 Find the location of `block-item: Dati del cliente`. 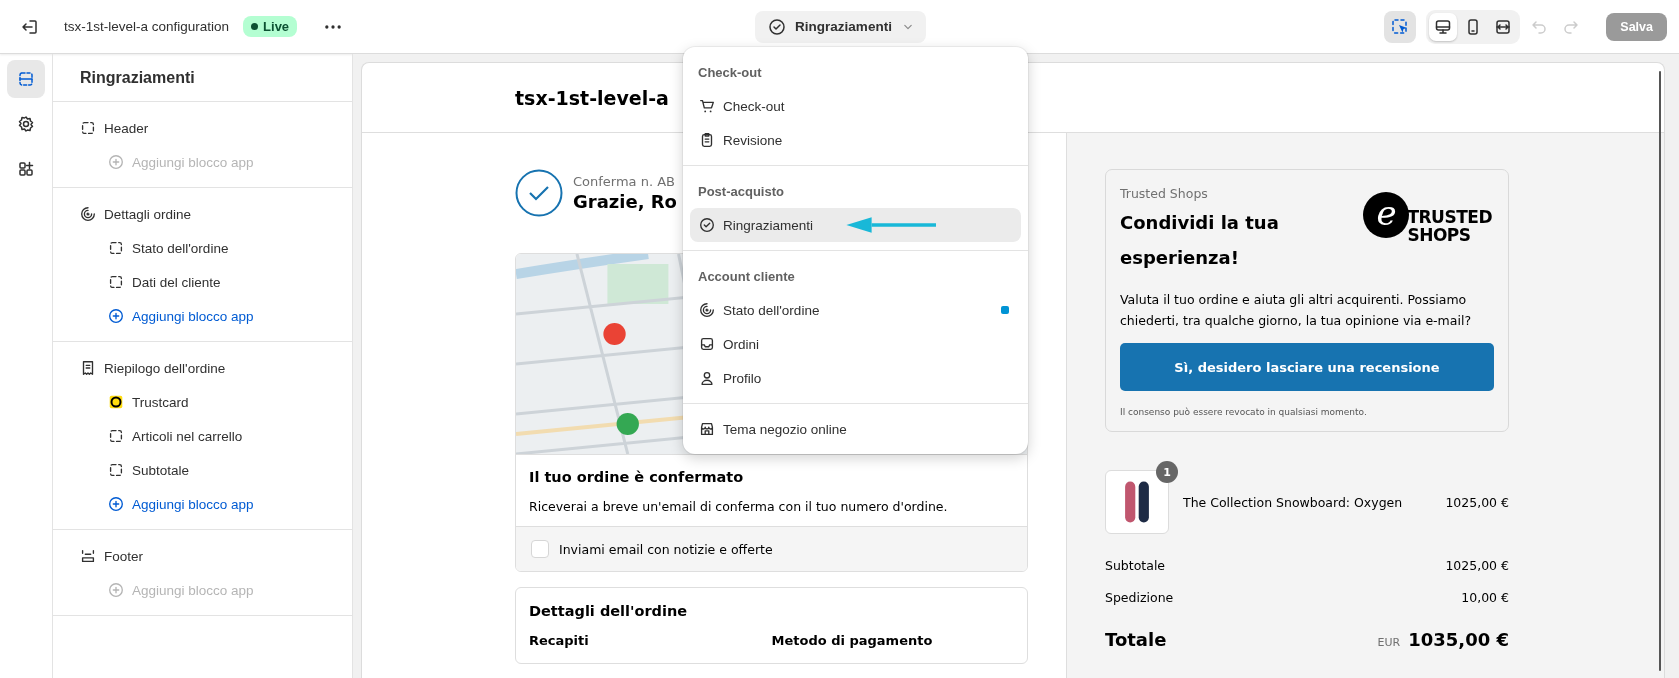

block-item: Dati del cliente is located at coordinates (202, 282).